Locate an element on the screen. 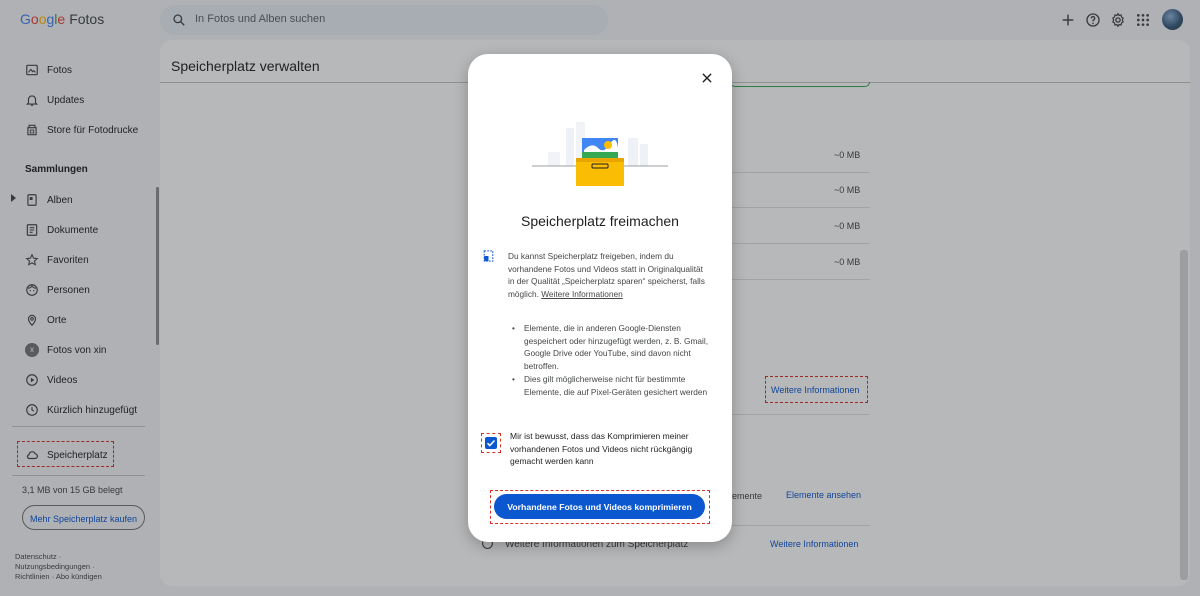  info-more-link: Weitere Informationen is located at coordinates (581, 294).